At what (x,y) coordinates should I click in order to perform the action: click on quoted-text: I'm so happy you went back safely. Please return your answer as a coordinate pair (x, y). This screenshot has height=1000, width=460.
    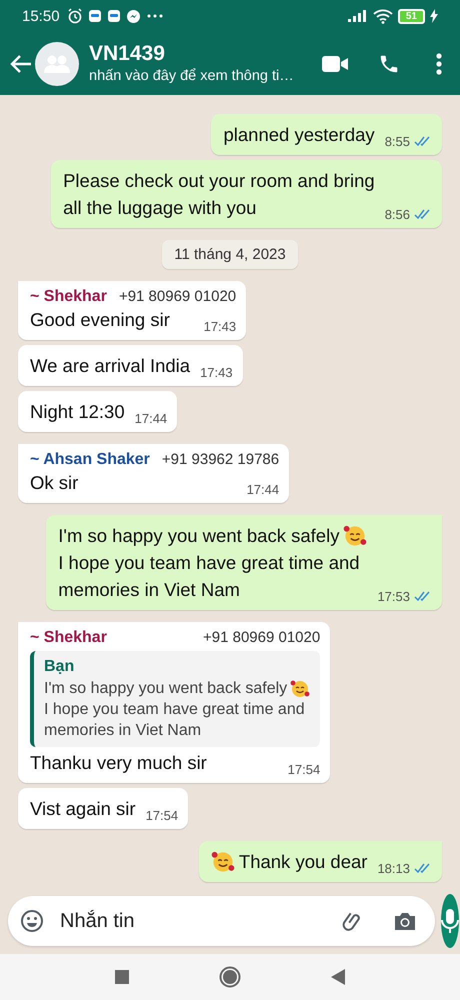
    Looking at the image, I should click on (166, 689).